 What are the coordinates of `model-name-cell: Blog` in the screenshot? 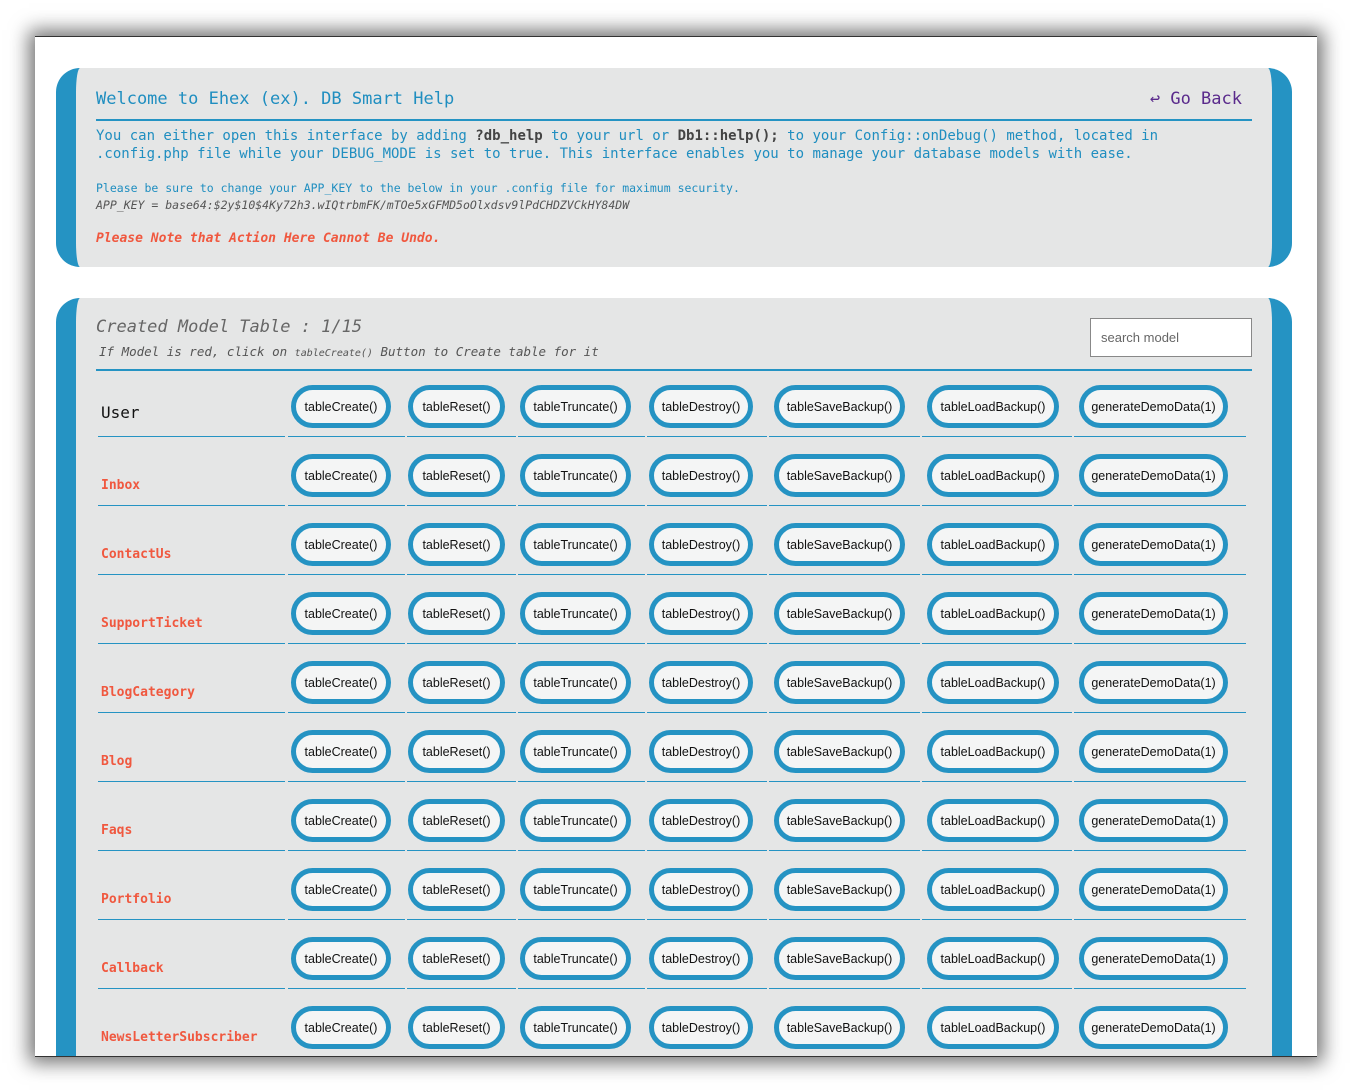 It's located at (191, 748).